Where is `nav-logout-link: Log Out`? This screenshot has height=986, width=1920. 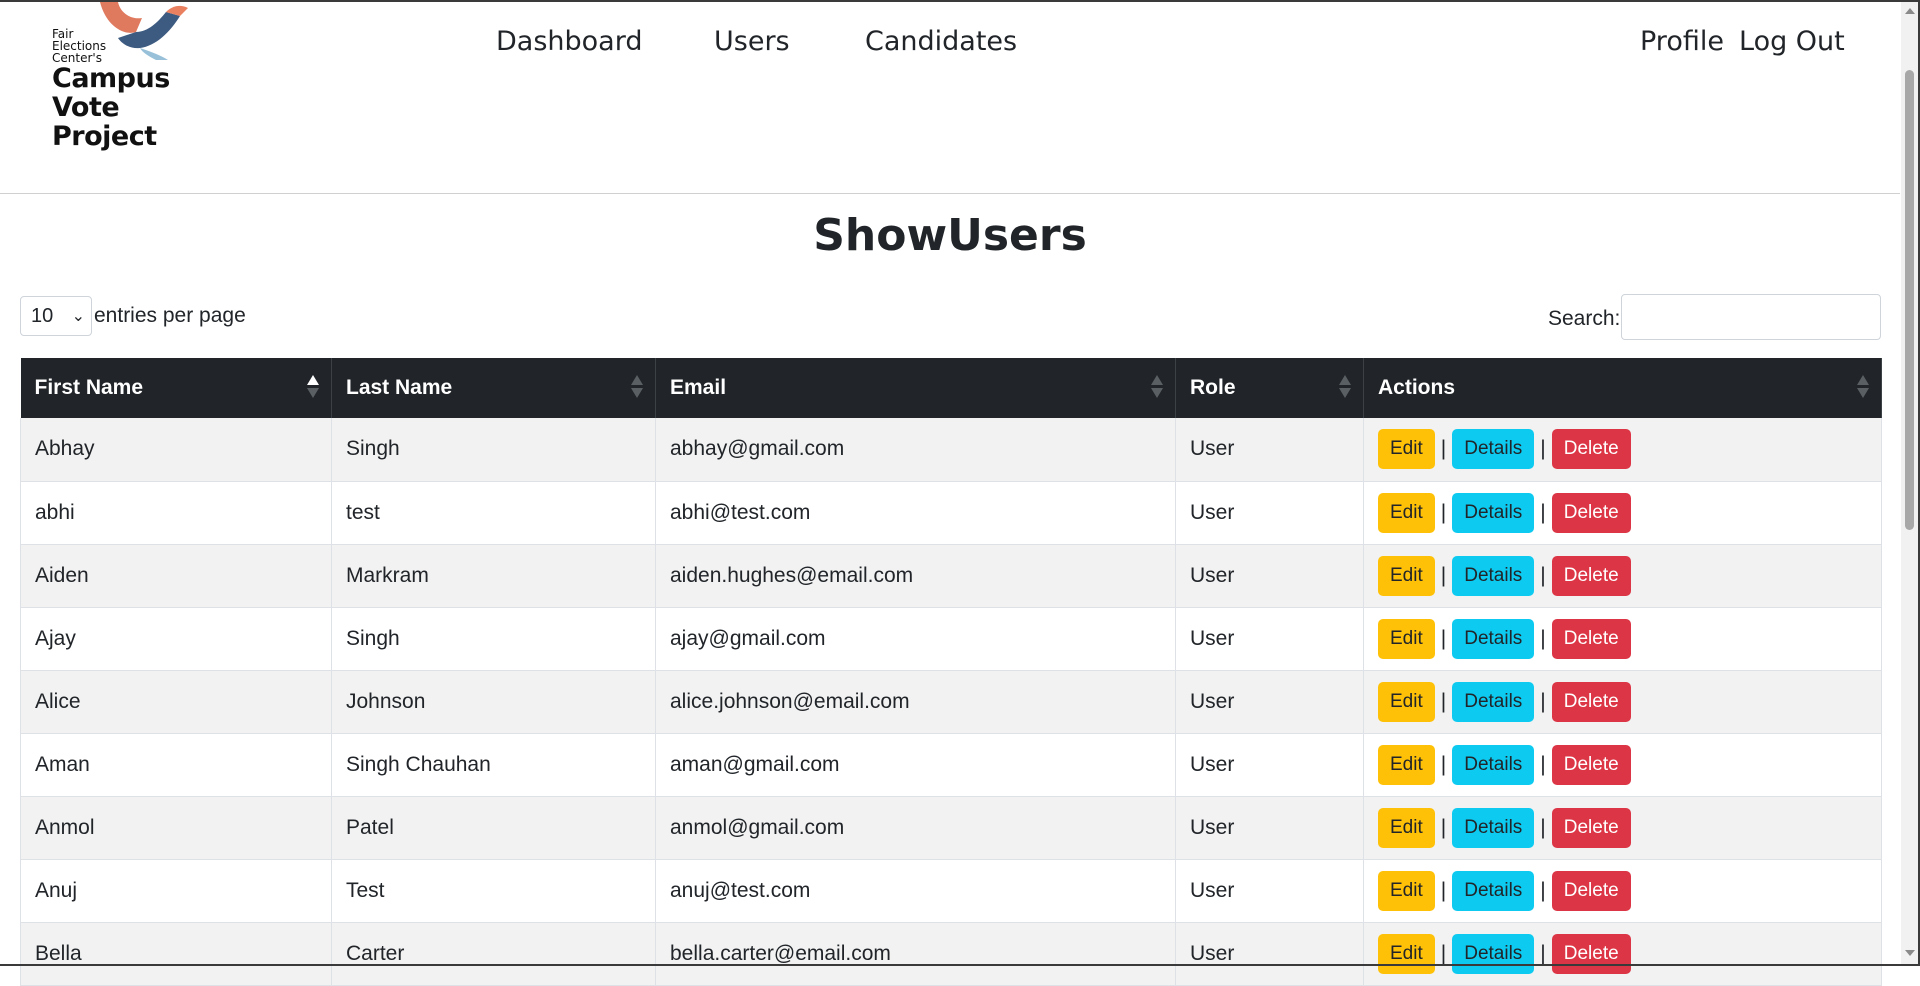 nav-logout-link: Log Out is located at coordinates (1792, 41).